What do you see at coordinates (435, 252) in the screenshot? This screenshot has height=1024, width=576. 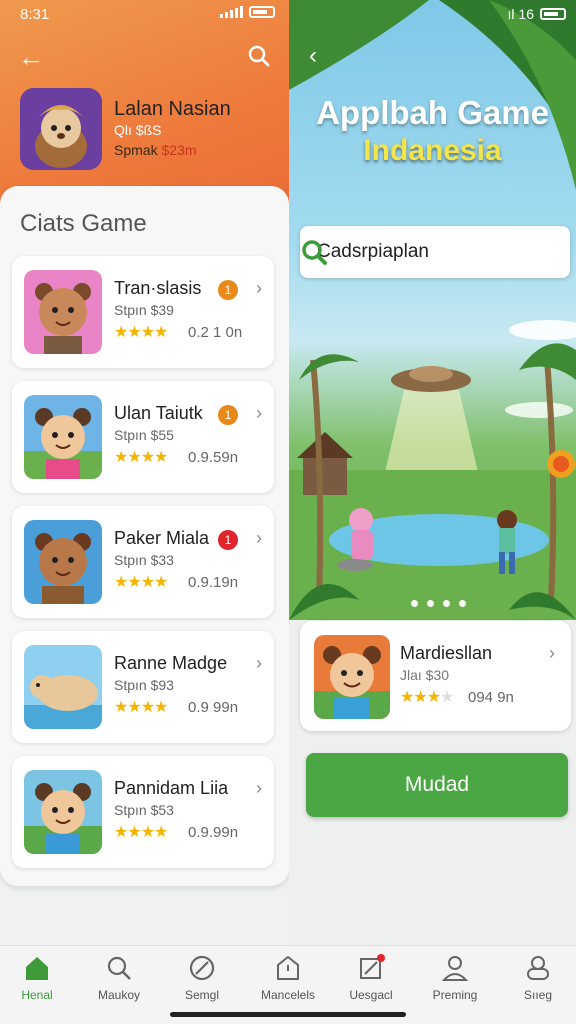 I see `search-input: Cadsrpiaplan` at bounding box center [435, 252].